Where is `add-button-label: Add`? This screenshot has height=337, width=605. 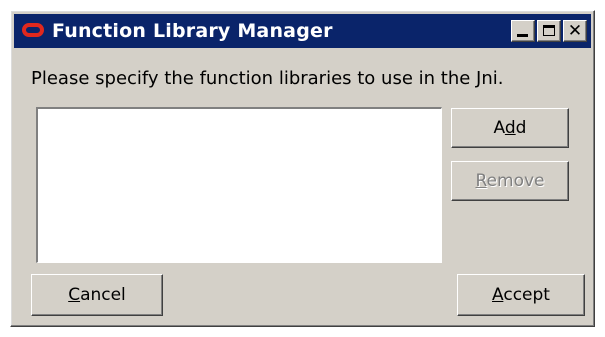
add-button-label: Add is located at coordinates (510, 128).